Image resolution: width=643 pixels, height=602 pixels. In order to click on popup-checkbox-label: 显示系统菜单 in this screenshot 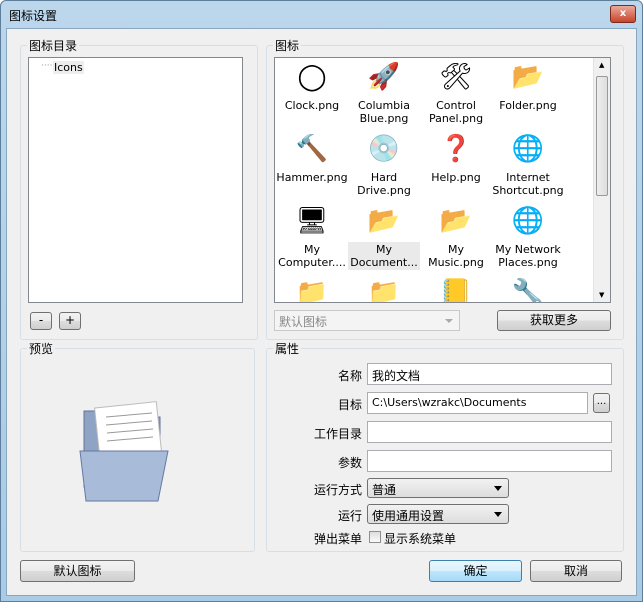, I will do `click(420, 538)`.